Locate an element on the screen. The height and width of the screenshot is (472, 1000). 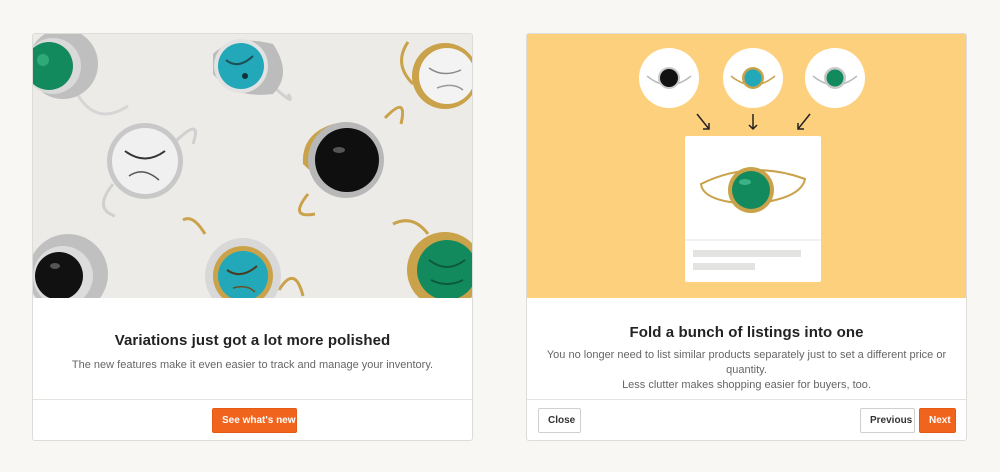
close-button: Close is located at coordinates (559, 420).